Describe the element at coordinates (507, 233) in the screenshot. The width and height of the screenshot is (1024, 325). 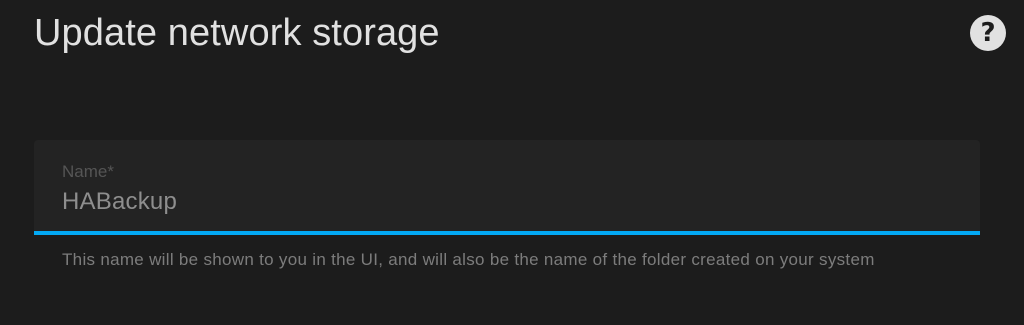
I see `name-field-underline` at that location.